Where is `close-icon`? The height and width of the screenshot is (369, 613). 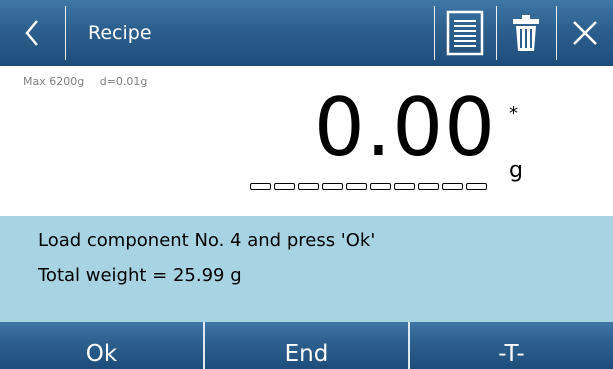 close-icon is located at coordinates (584, 33).